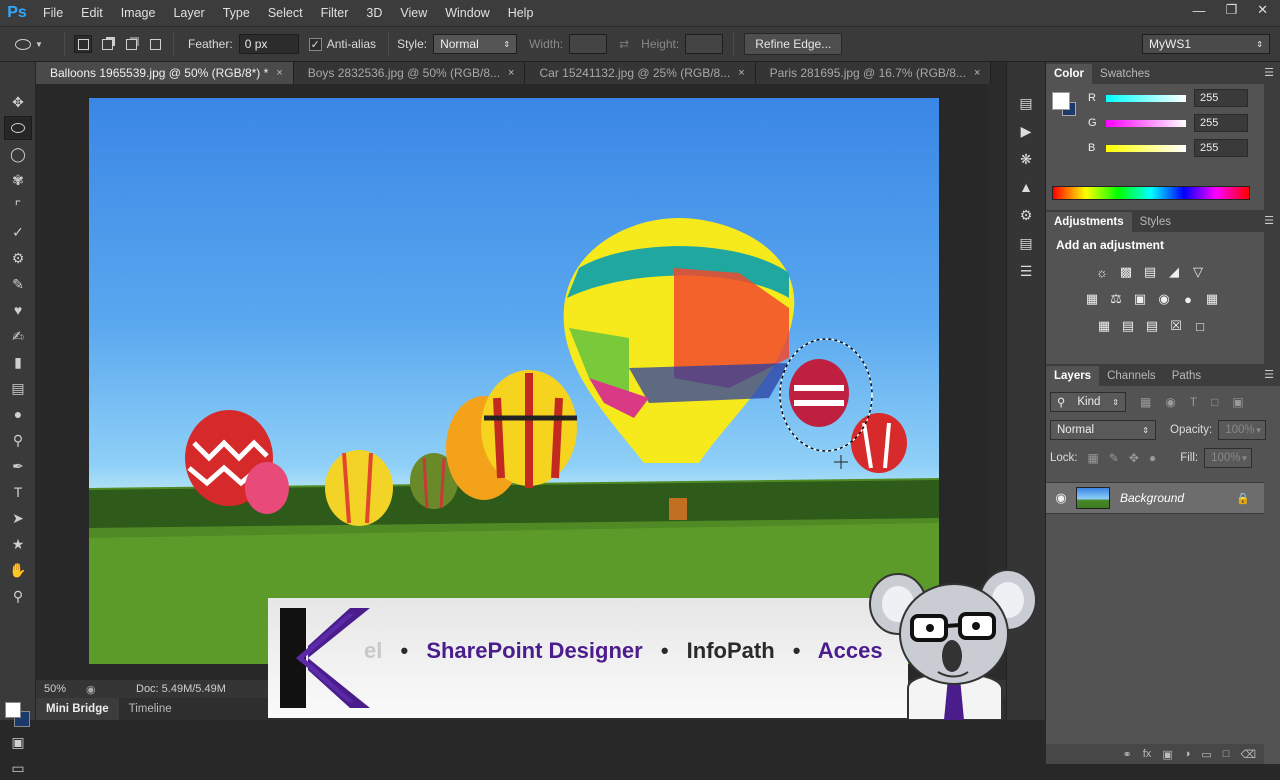 Image resolution: width=1280 pixels, height=780 pixels. Describe the element at coordinates (335, 13) in the screenshot. I see `menu-filter: Filter` at that location.